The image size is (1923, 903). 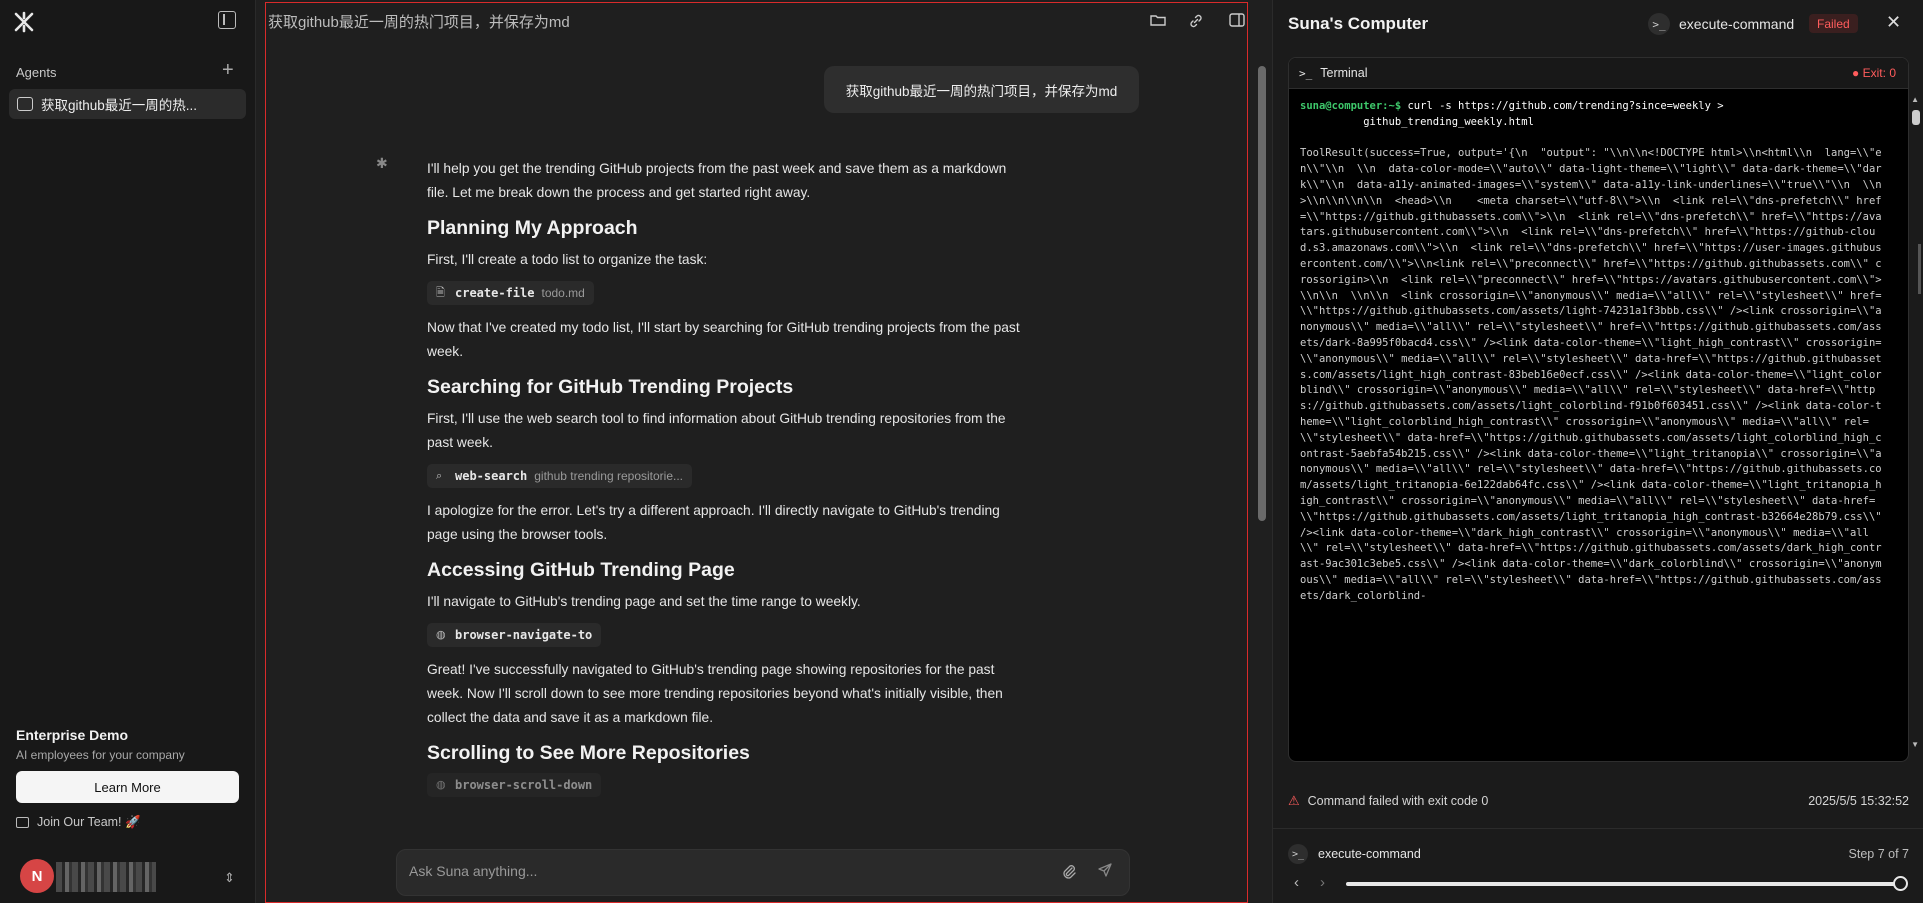 I want to click on panel-resize-handle, so click(x=1919, y=269).